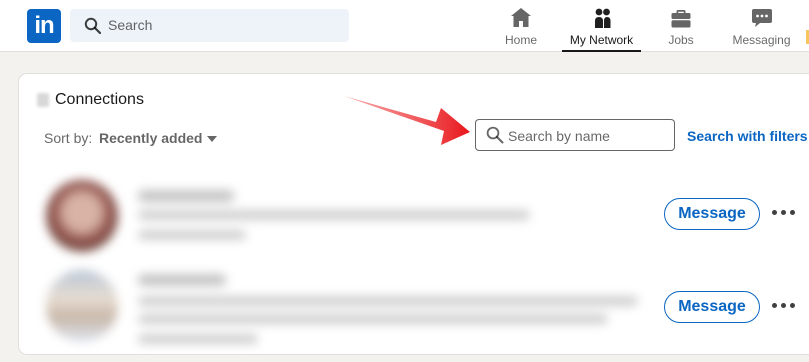 This screenshot has height=362, width=809. I want to click on global-search-input: Search, so click(209, 25).